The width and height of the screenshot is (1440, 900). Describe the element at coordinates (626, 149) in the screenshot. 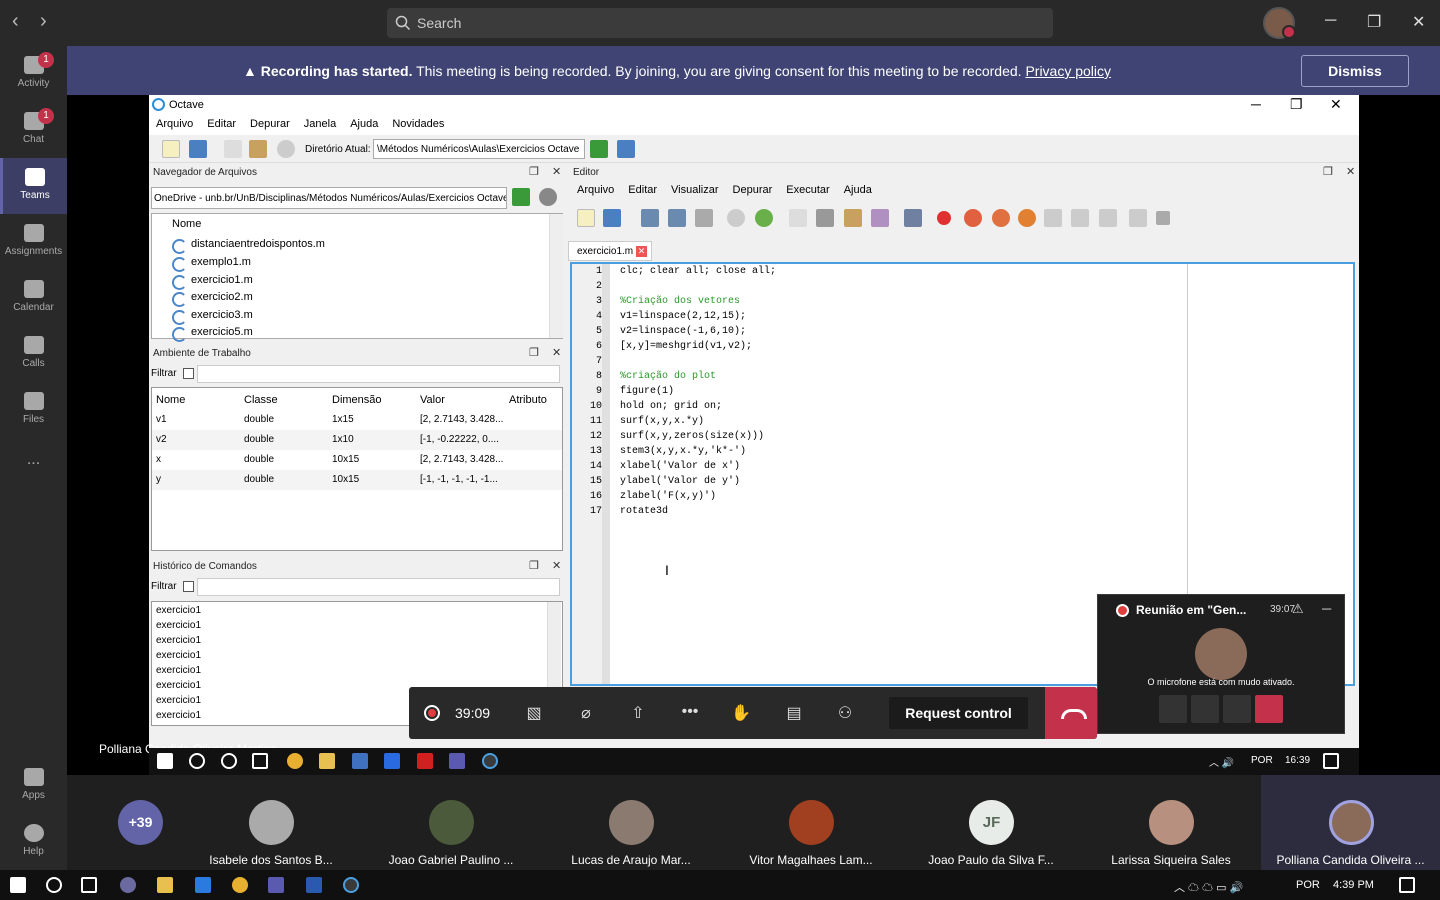

I see `browse-folder-icon` at that location.